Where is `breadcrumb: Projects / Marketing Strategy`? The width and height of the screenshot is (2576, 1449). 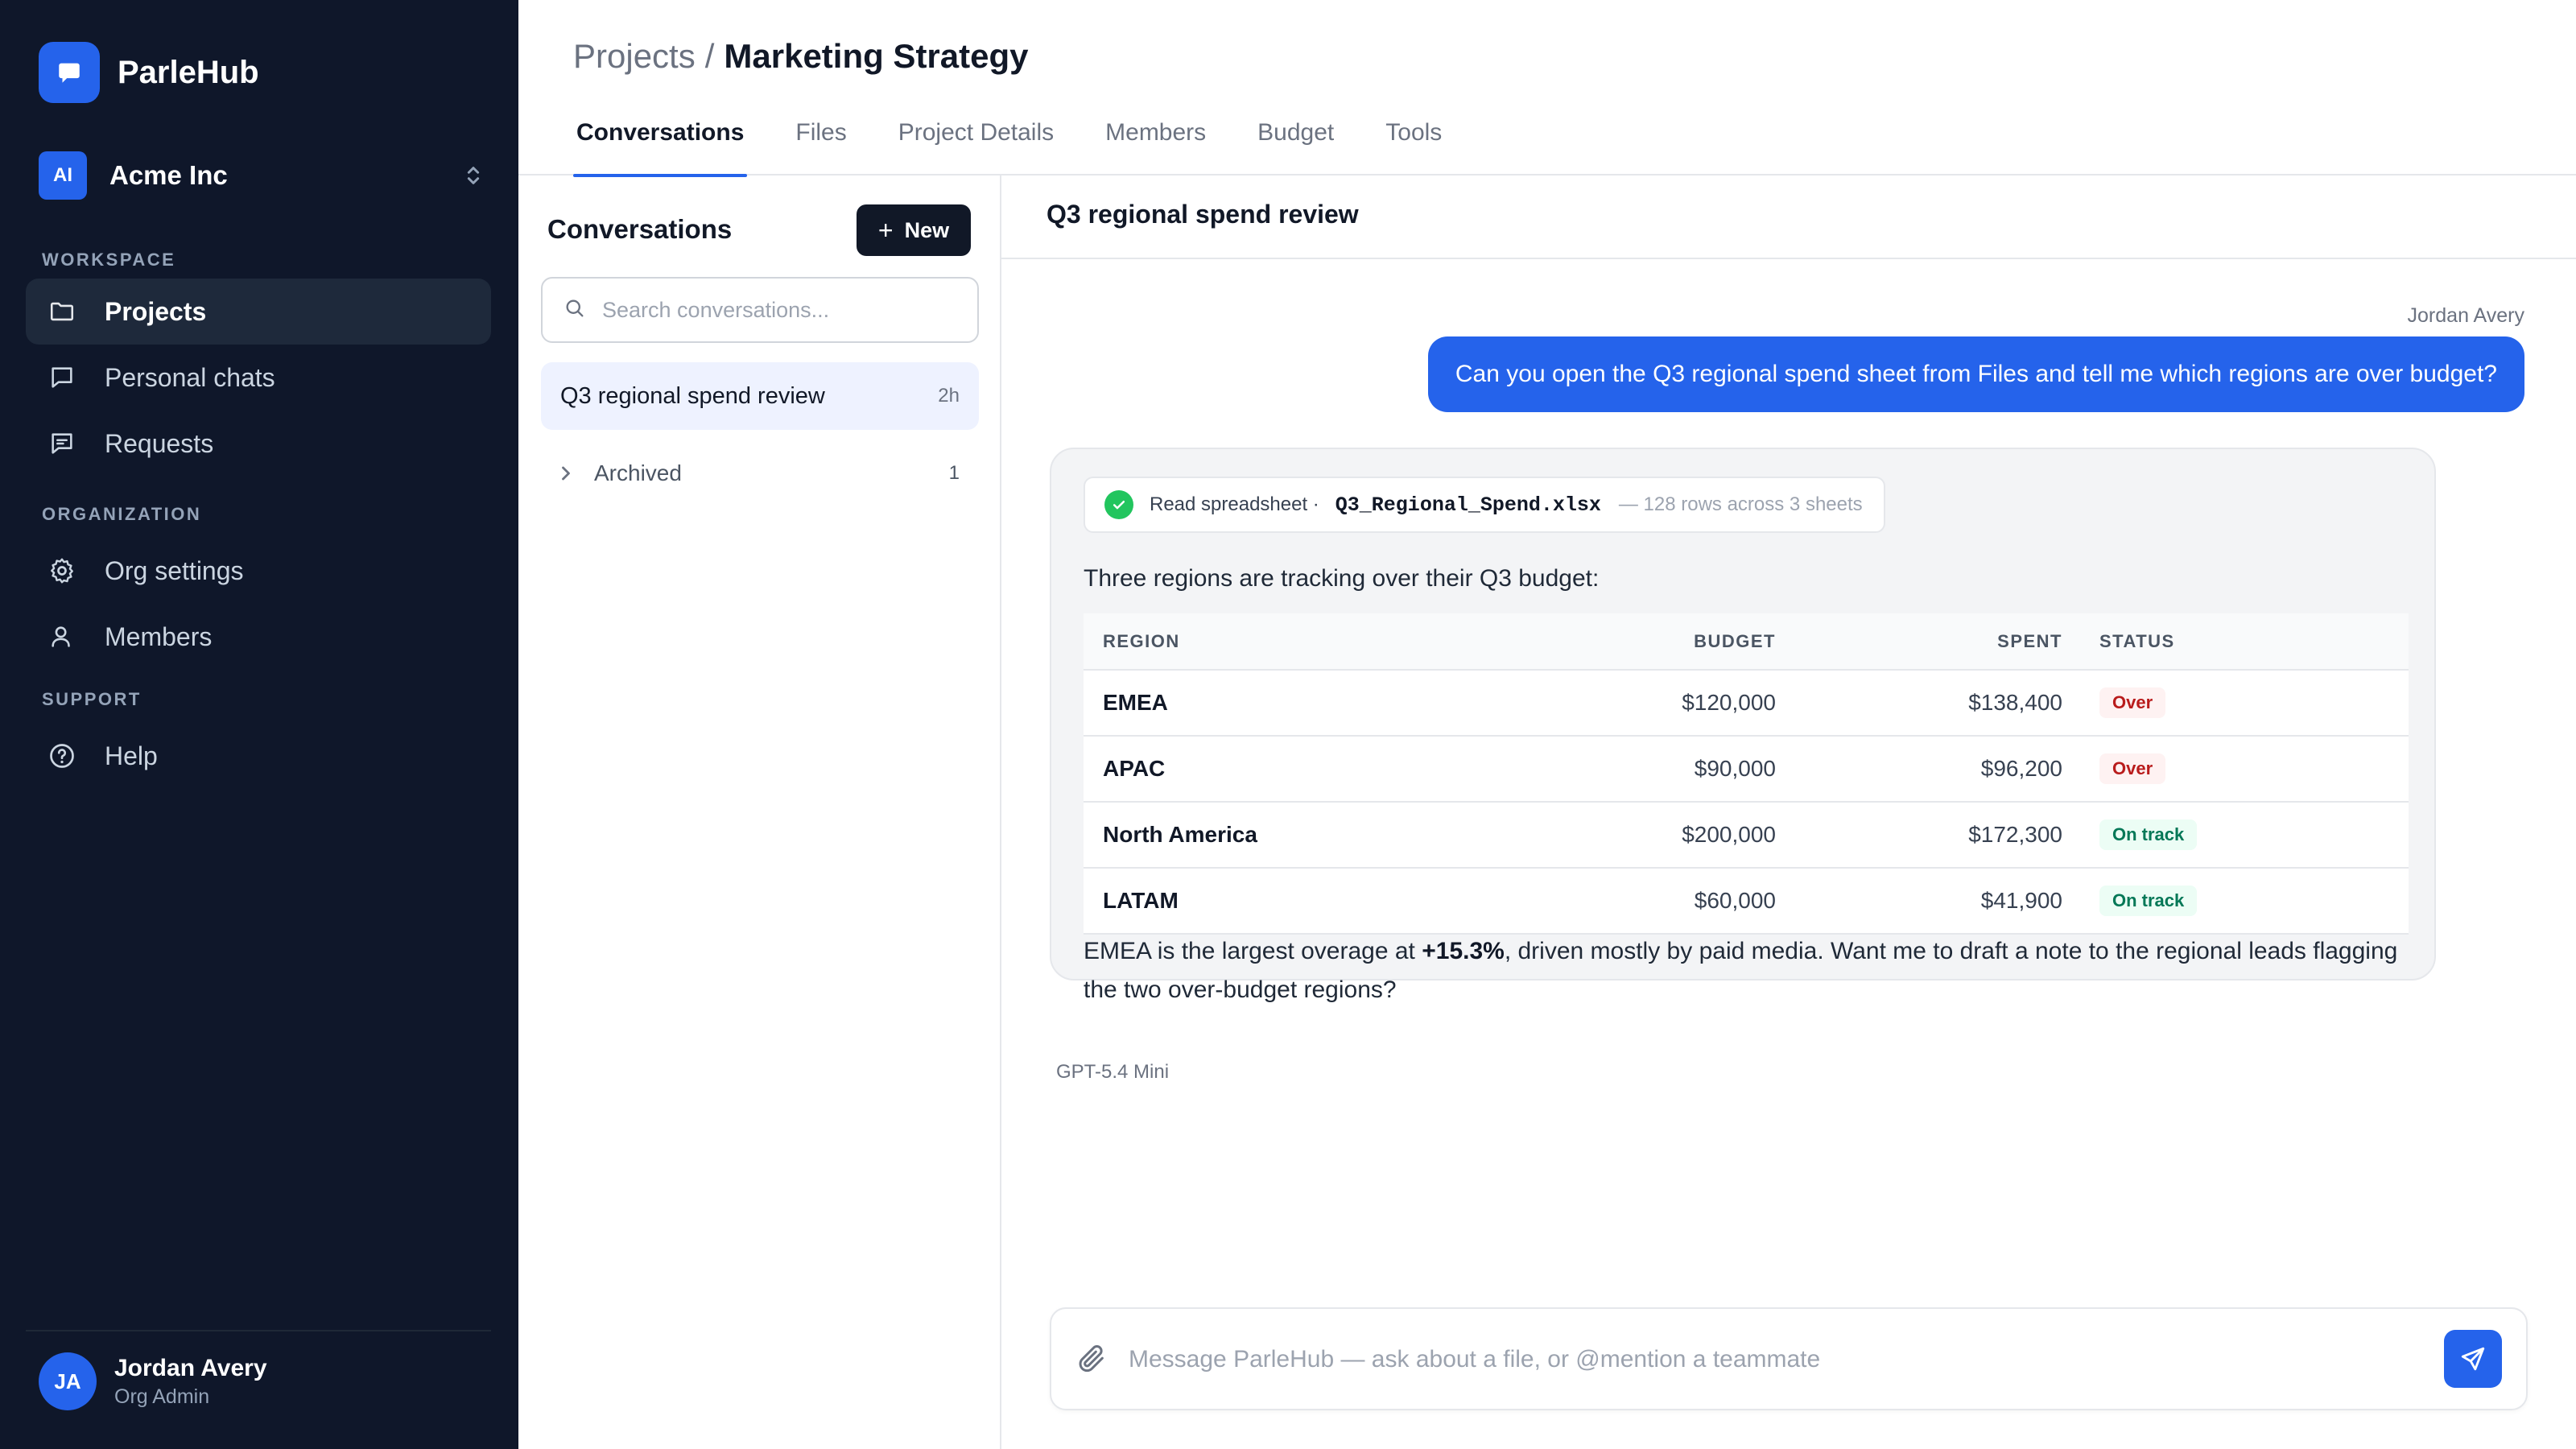
breadcrumb: Projects / Marketing Strategy is located at coordinates (801, 56).